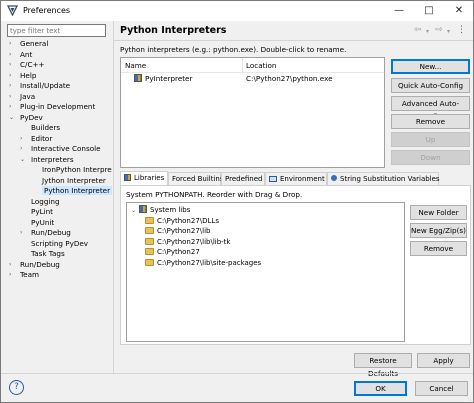  Describe the element at coordinates (127, 177) in the screenshot. I see `libraries-icon` at that location.